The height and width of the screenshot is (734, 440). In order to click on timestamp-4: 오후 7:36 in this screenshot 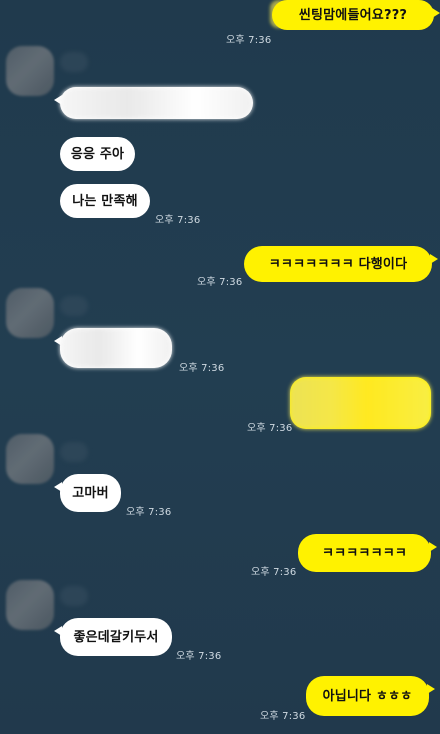, I will do `click(202, 368)`.